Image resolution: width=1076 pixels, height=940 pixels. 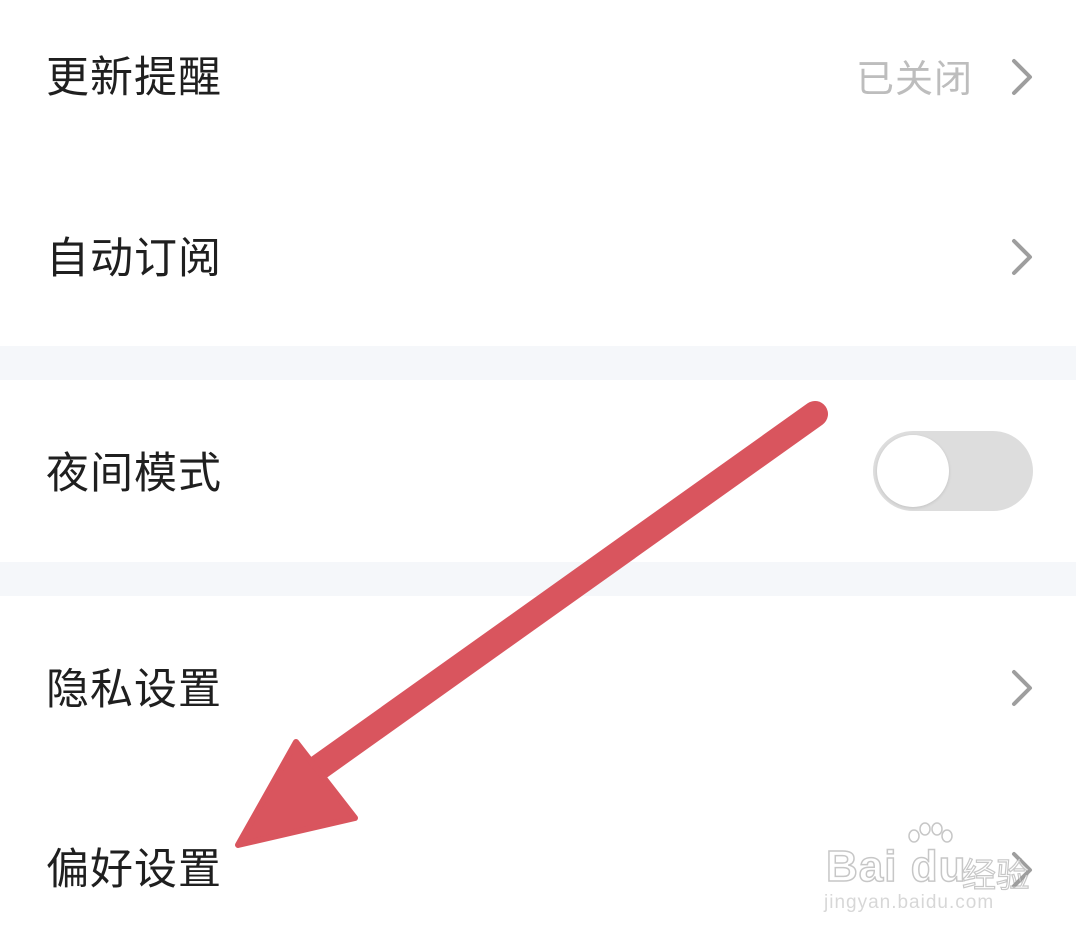 I want to click on night-mode-toggle, so click(x=953, y=471).